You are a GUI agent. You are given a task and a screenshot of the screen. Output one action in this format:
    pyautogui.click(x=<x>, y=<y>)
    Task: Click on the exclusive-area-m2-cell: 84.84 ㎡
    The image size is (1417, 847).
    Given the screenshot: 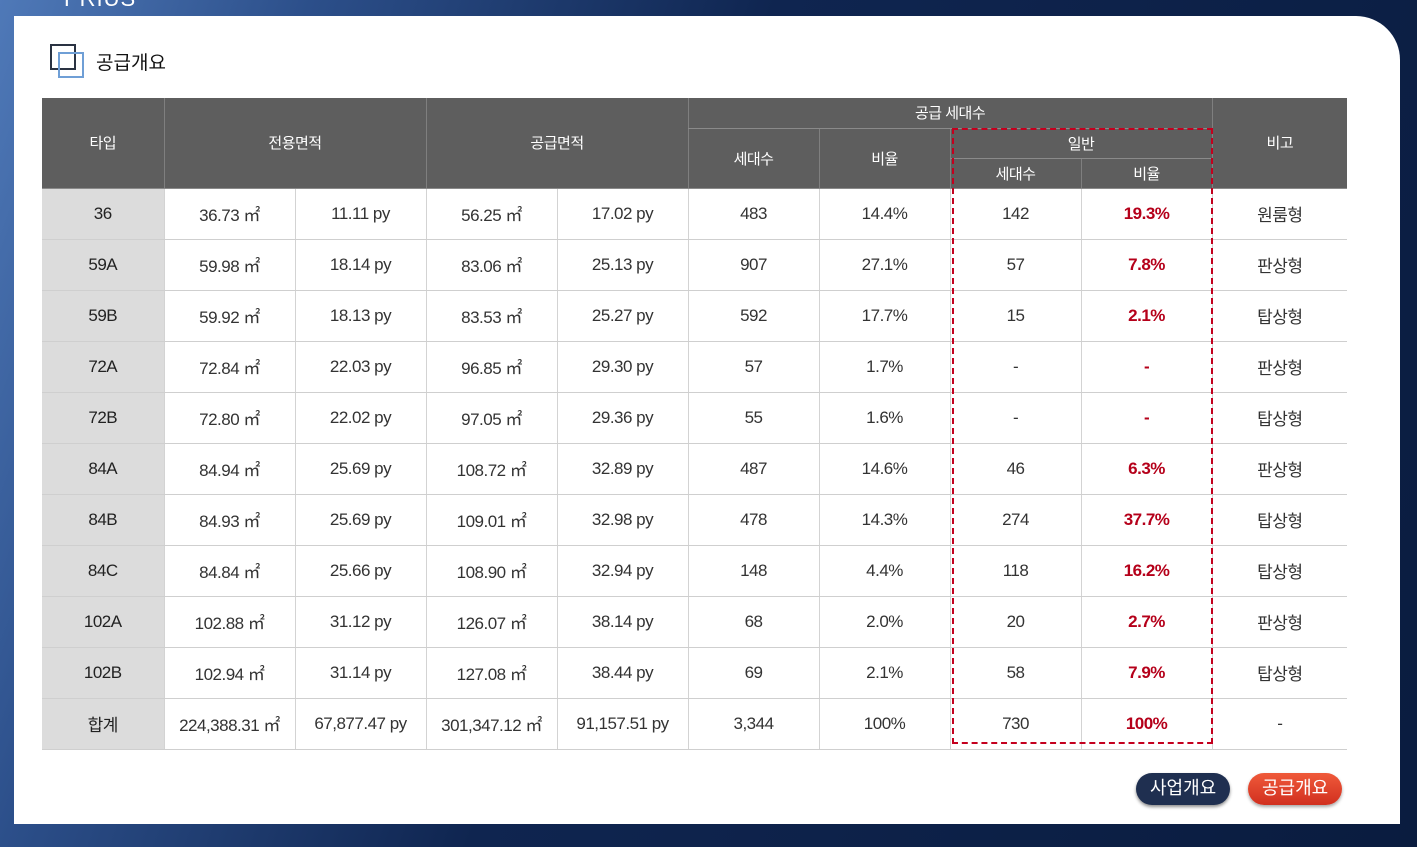 What is the action you would take?
    pyautogui.click(x=229, y=571)
    